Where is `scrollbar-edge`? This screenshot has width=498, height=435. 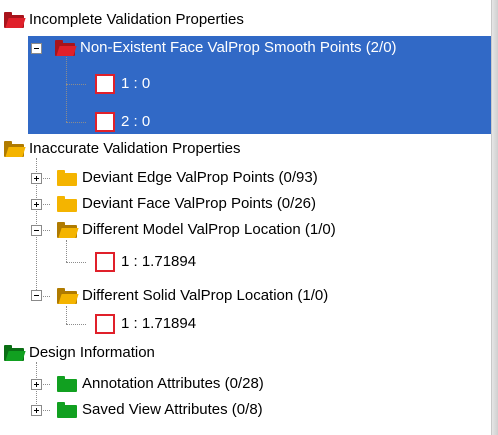
scrollbar-edge is located at coordinates (494, 217).